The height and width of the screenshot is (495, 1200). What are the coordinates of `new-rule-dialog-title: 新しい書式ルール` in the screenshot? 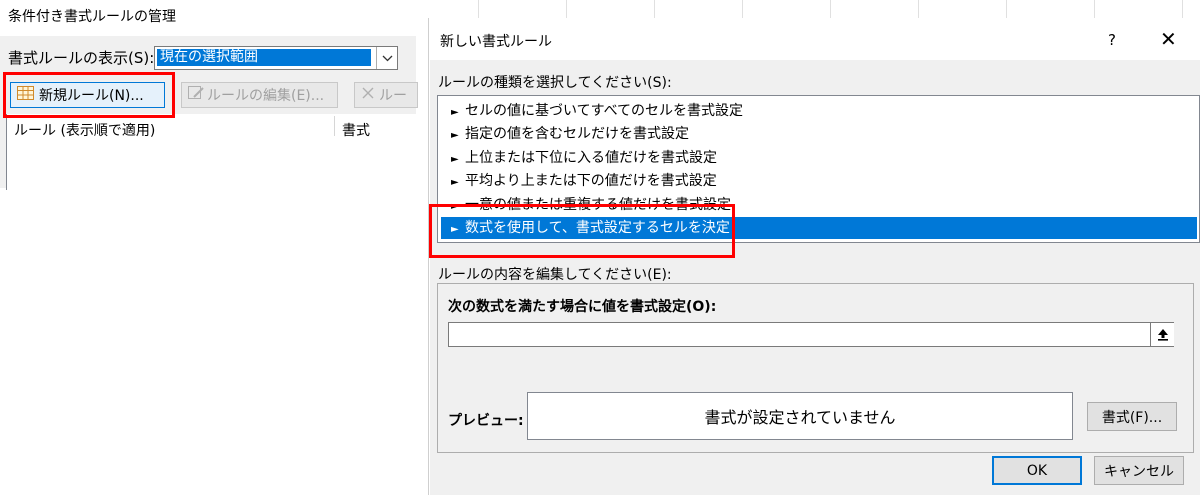 It's located at (496, 42).